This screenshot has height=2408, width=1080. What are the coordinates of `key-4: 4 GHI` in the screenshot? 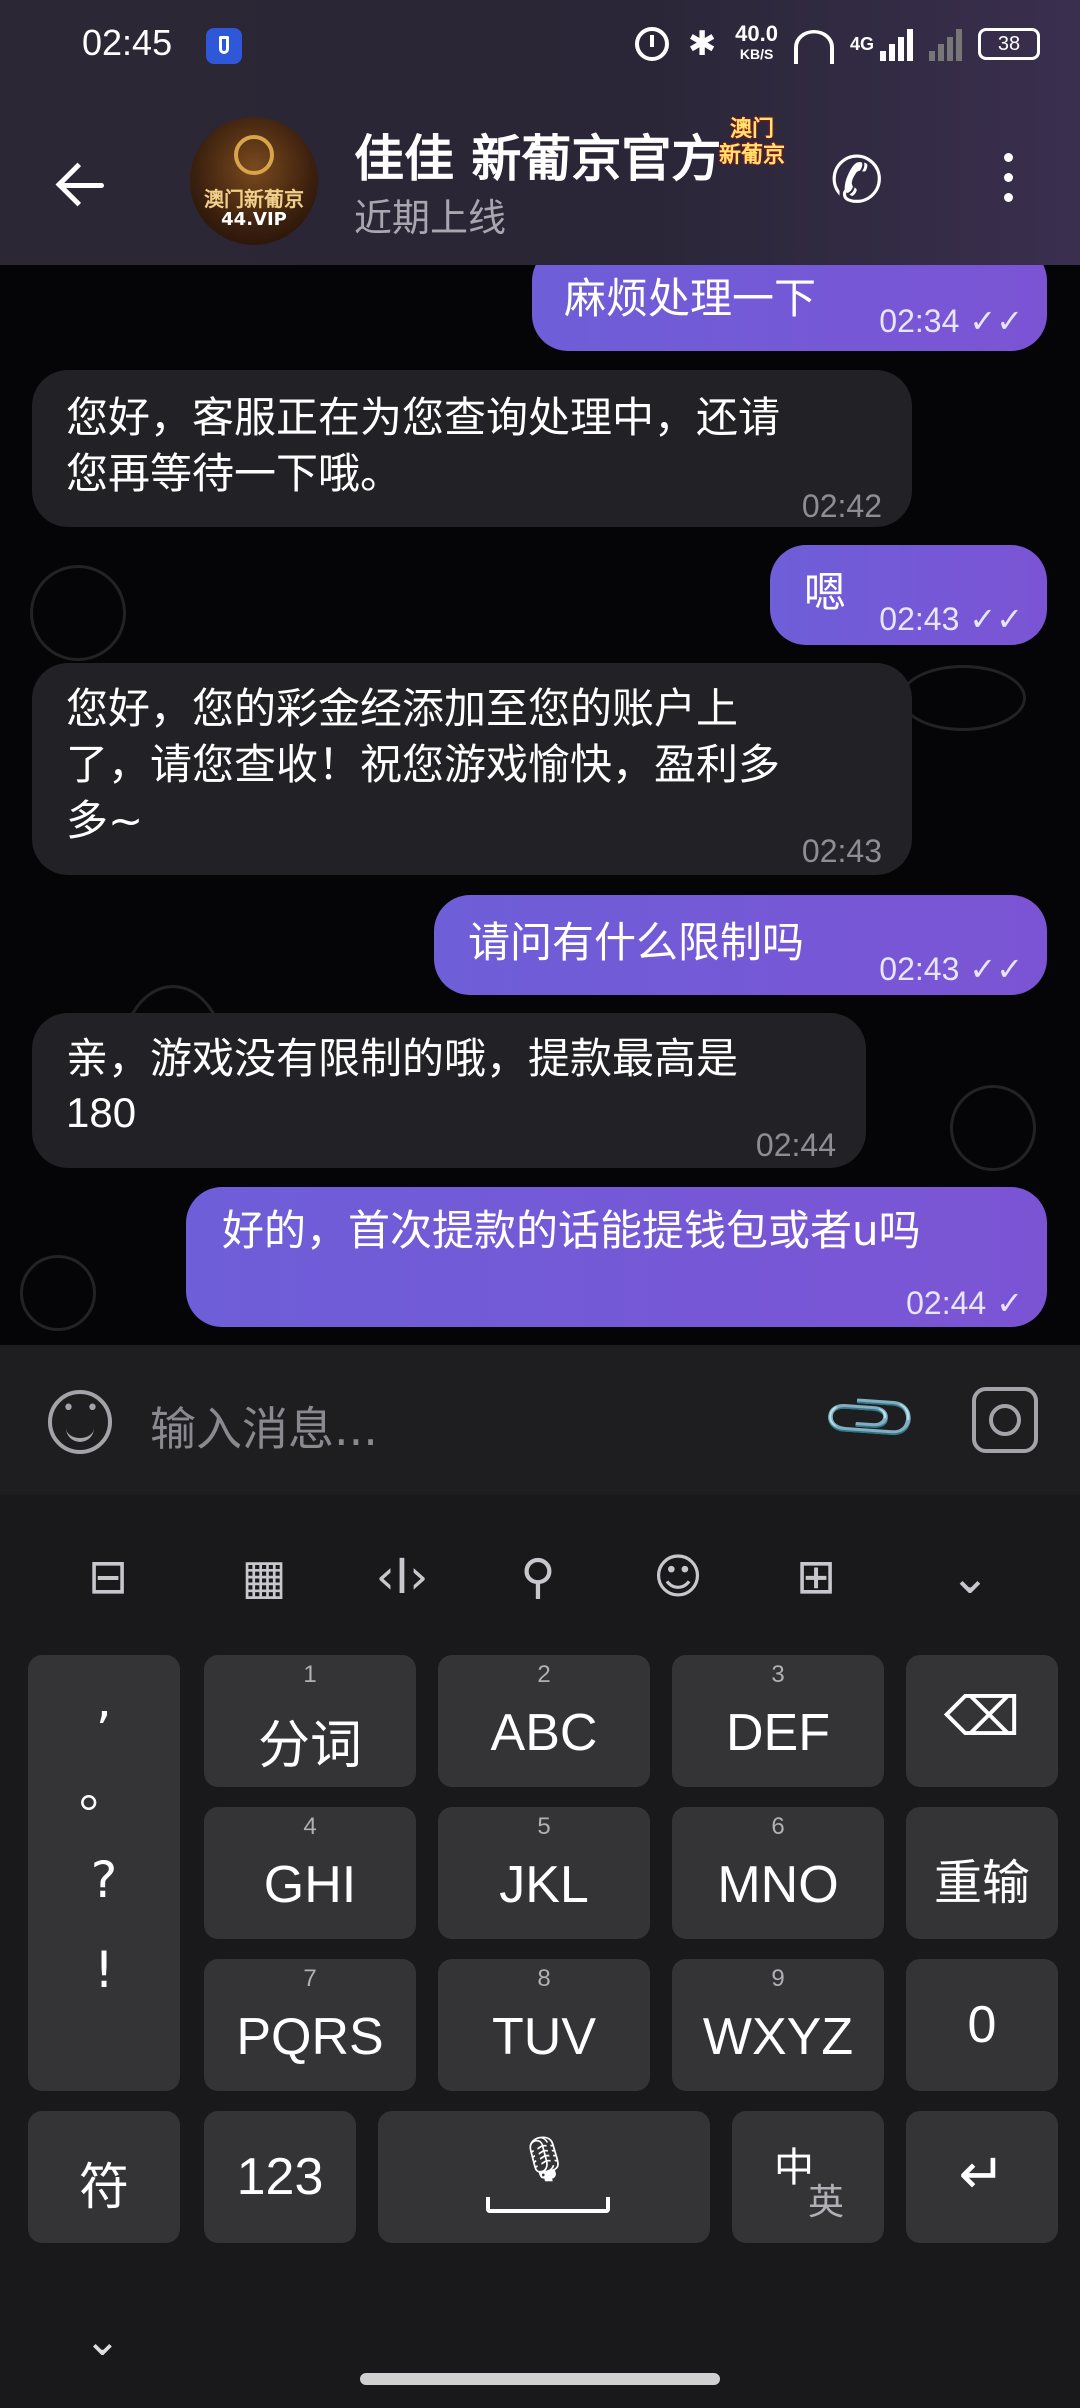 It's located at (310, 1873).